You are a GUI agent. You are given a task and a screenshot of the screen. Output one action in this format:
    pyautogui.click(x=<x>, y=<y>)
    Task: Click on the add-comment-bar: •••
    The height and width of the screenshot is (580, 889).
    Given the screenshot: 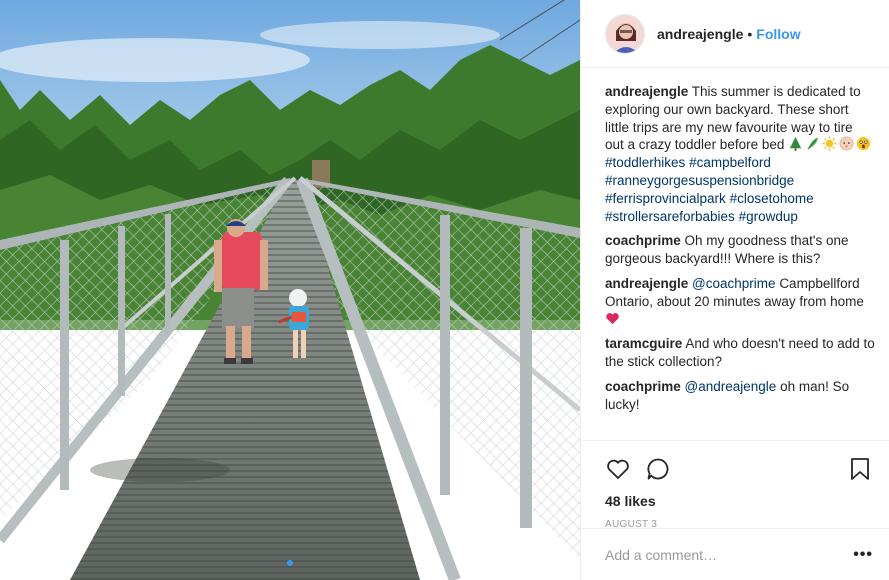 What is the action you would take?
    pyautogui.click(x=735, y=554)
    